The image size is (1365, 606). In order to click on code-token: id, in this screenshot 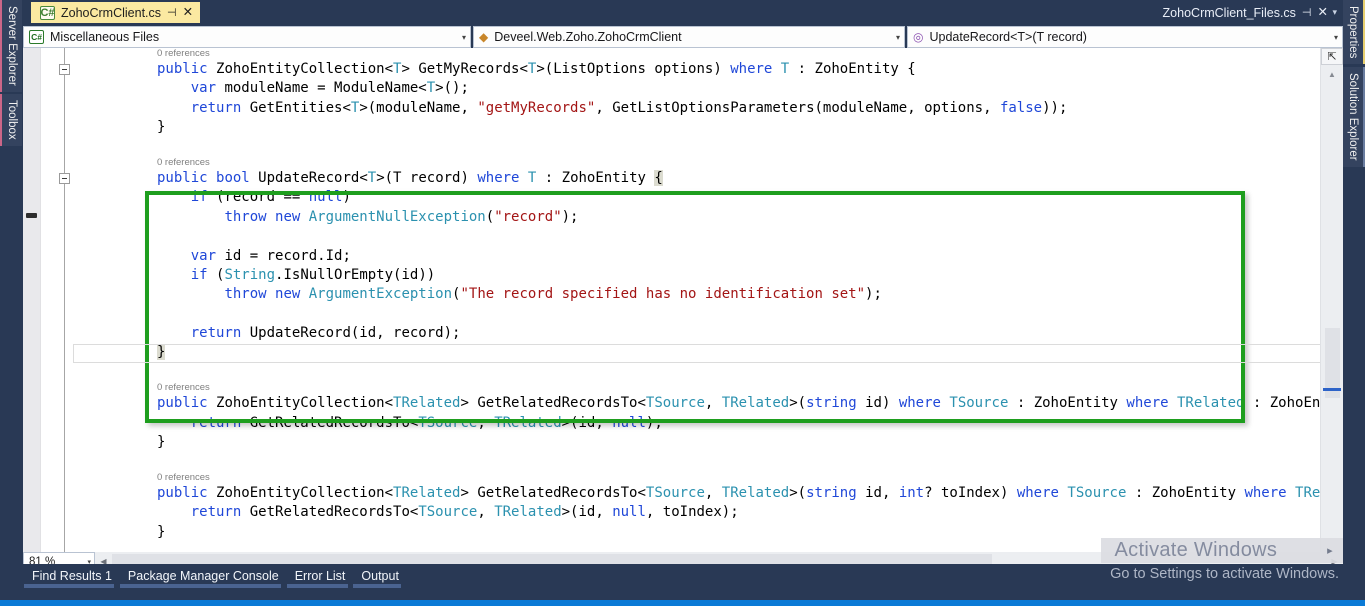, I will do `click(882, 492)`.